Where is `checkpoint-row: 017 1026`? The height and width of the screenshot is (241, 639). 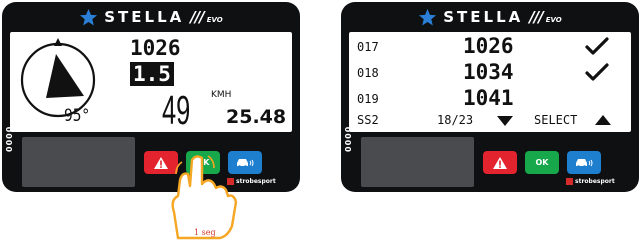 checkpoint-row: 017 1026 is located at coordinates (490, 46).